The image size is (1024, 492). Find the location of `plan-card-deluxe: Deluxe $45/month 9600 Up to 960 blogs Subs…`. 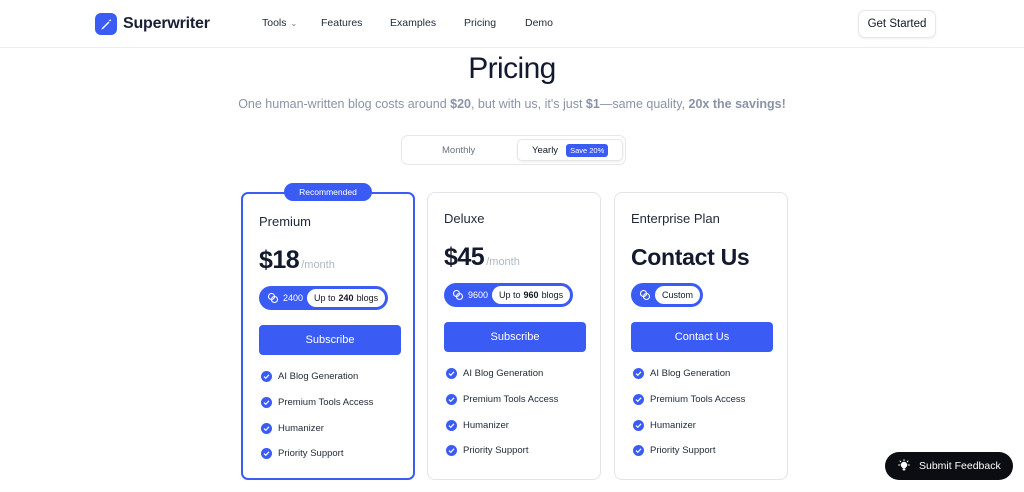

plan-card-deluxe: Deluxe $45/month 9600 Up to 960 blogs Subs… is located at coordinates (514, 336).